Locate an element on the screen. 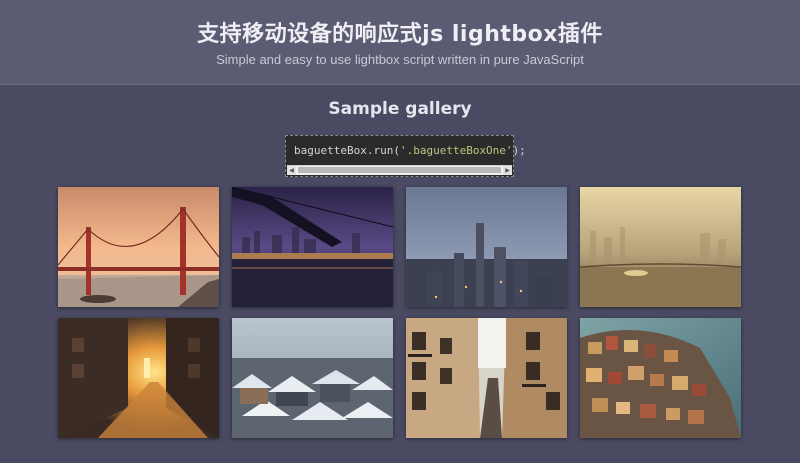  code-line: baguetteBox.run('.baguetteBoxOne'); is located at coordinates (410, 150).